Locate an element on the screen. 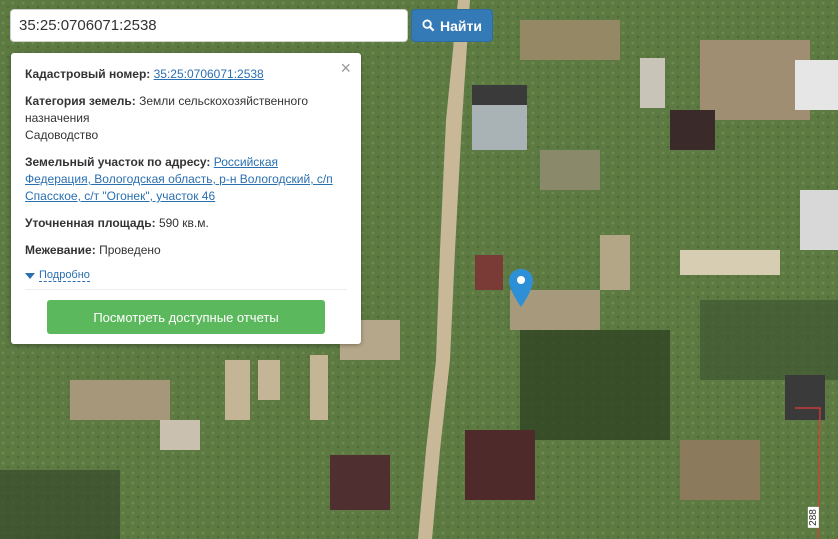  area-row: Уточненная площадь: 590 кв.м. is located at coordinates (186, 223).